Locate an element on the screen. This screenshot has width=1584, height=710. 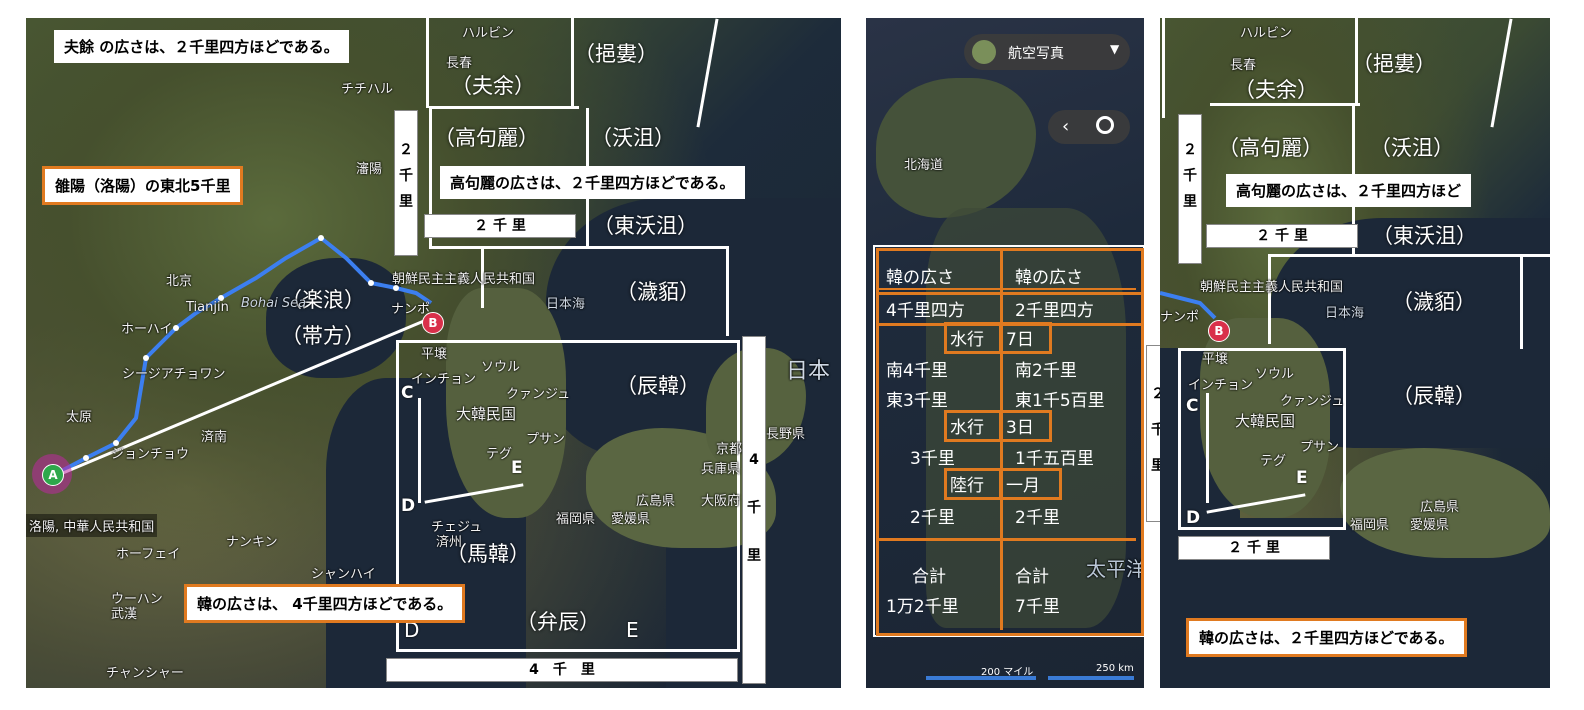
place-korea: 大韓民国 is located at coordinates (486, 414).